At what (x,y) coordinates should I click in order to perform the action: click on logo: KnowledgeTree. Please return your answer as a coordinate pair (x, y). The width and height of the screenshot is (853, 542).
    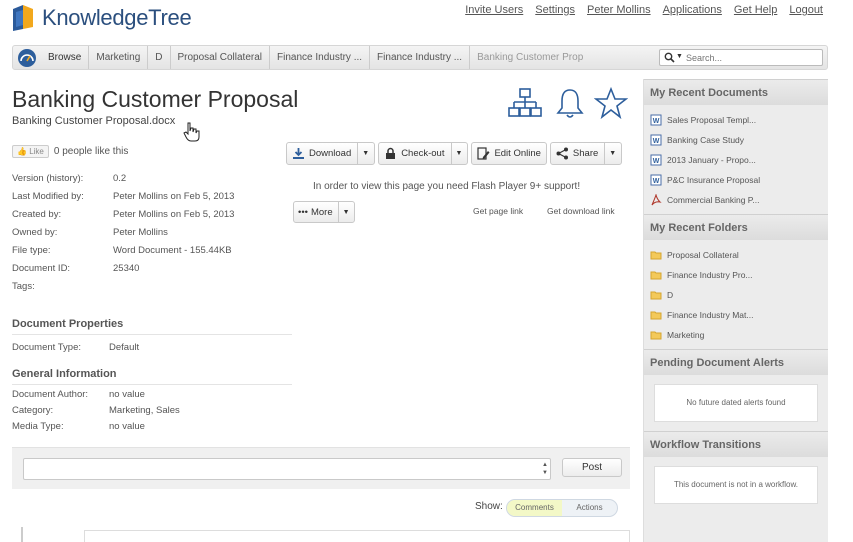
    Looking at the image, I should click on (101, 18).